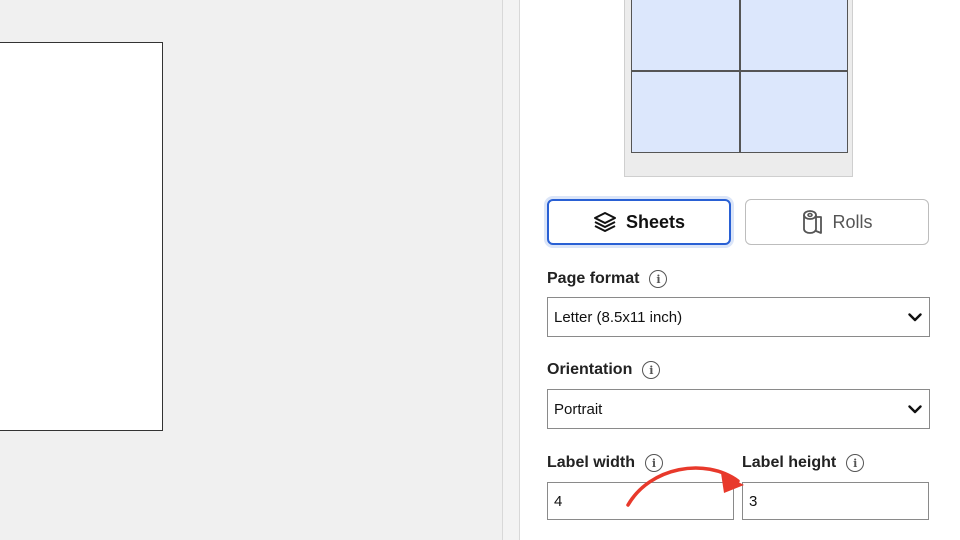 The image size is (960, 540). I want to click on rolls-button-label: Rolls, so click(852, 221).